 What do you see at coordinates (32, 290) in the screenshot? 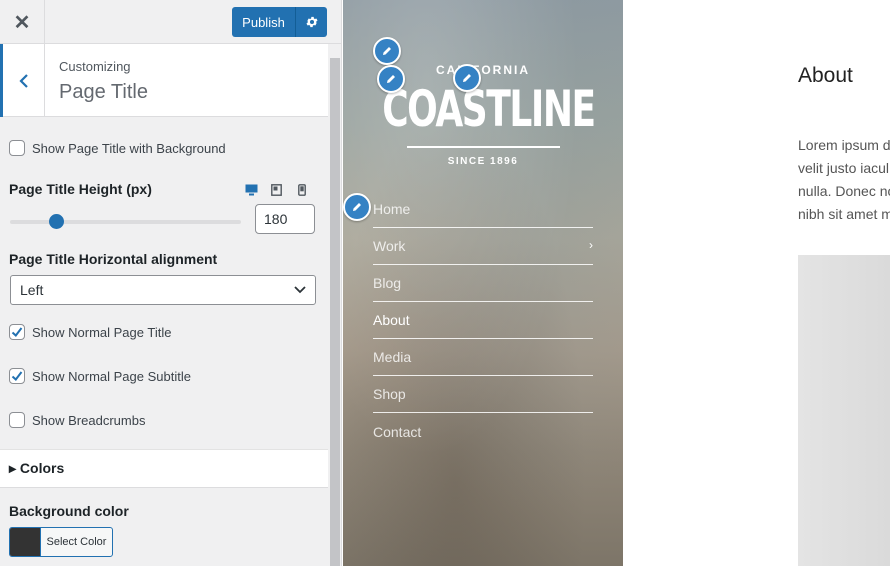
I see `alignment-selected-value: Left` at bounding box center [32, 290].